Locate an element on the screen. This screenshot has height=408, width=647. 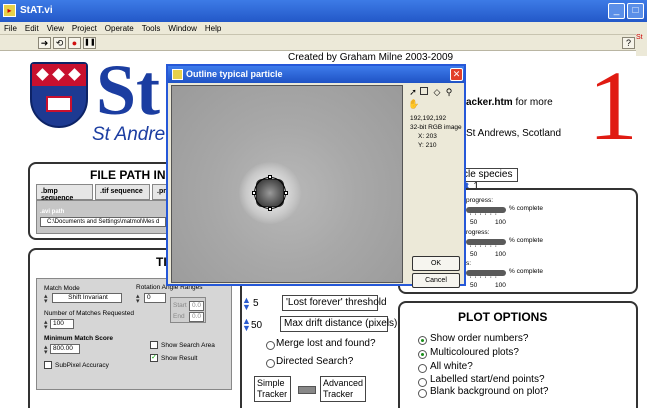
multicoloured-plots-radio is located at coordinates (422, 354).